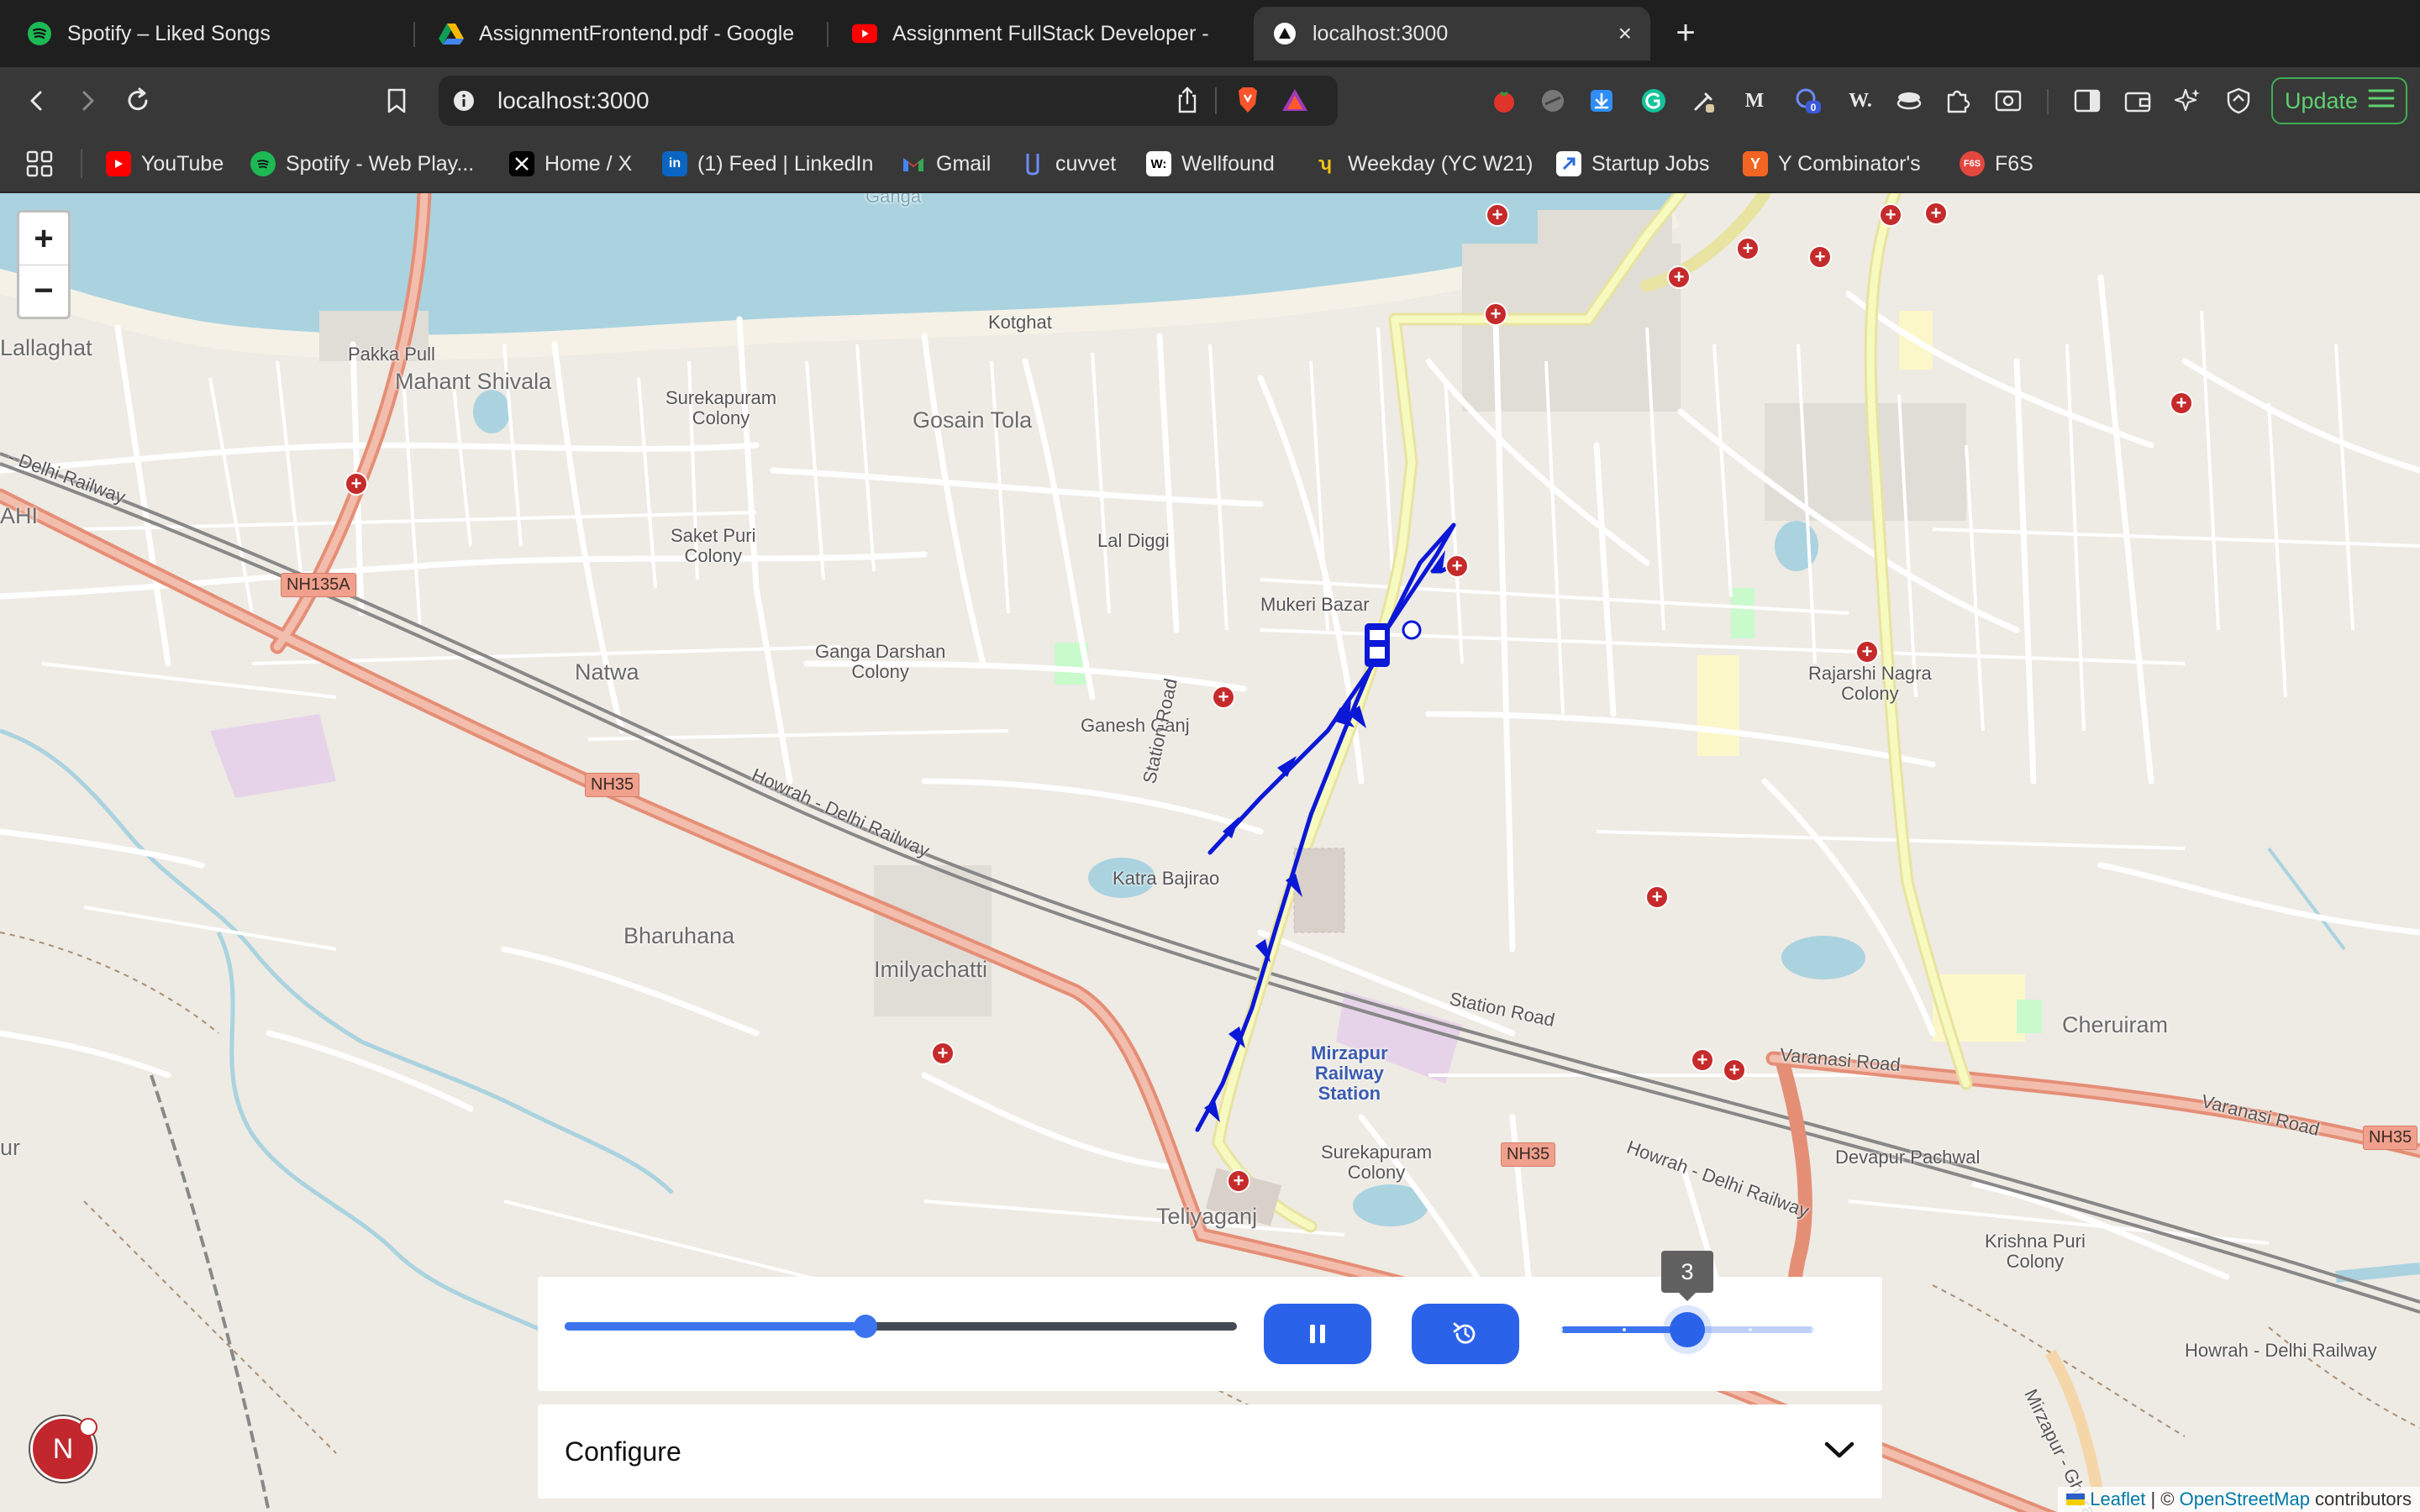  What do you see at coordinates (1466, 1334) in the screenshot?
I see `replay-button` at bounding box center [1466, 1334].